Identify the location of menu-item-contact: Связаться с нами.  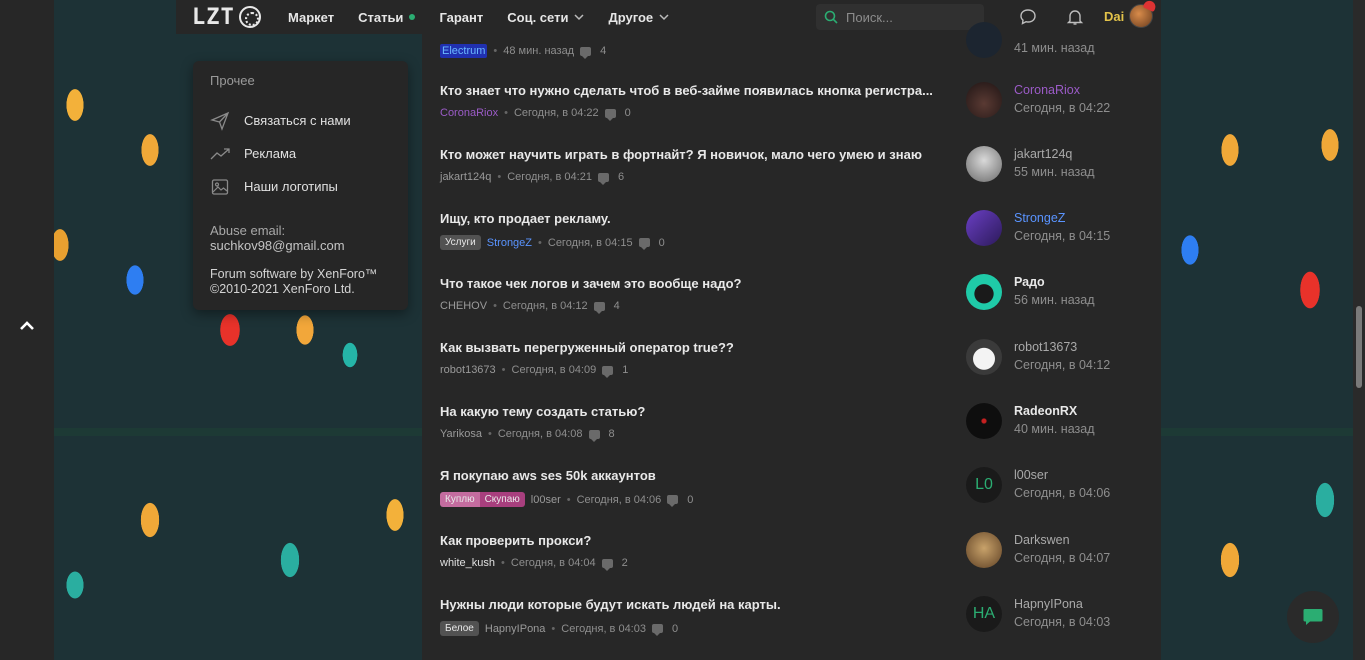
(300, 120).